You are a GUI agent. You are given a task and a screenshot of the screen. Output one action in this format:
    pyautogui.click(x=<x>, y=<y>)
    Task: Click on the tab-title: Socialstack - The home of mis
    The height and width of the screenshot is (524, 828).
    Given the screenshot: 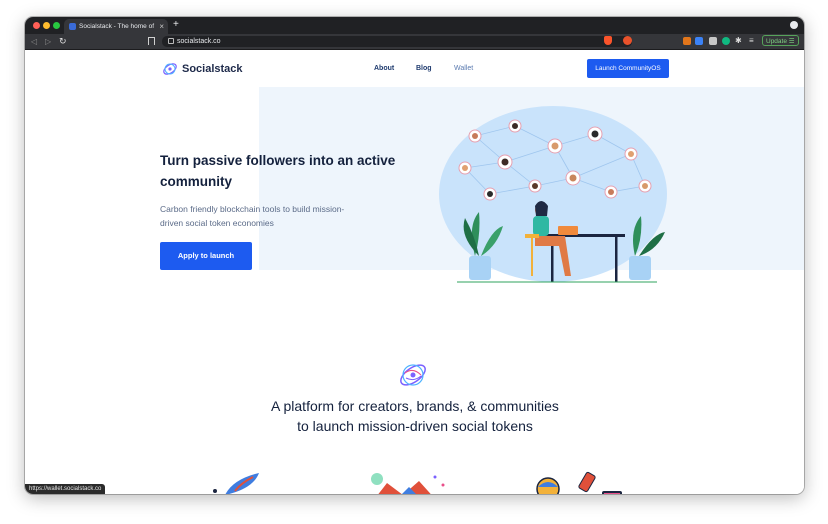 What is the action you would take?
    pyautogui.click(x=117, y=26)
    